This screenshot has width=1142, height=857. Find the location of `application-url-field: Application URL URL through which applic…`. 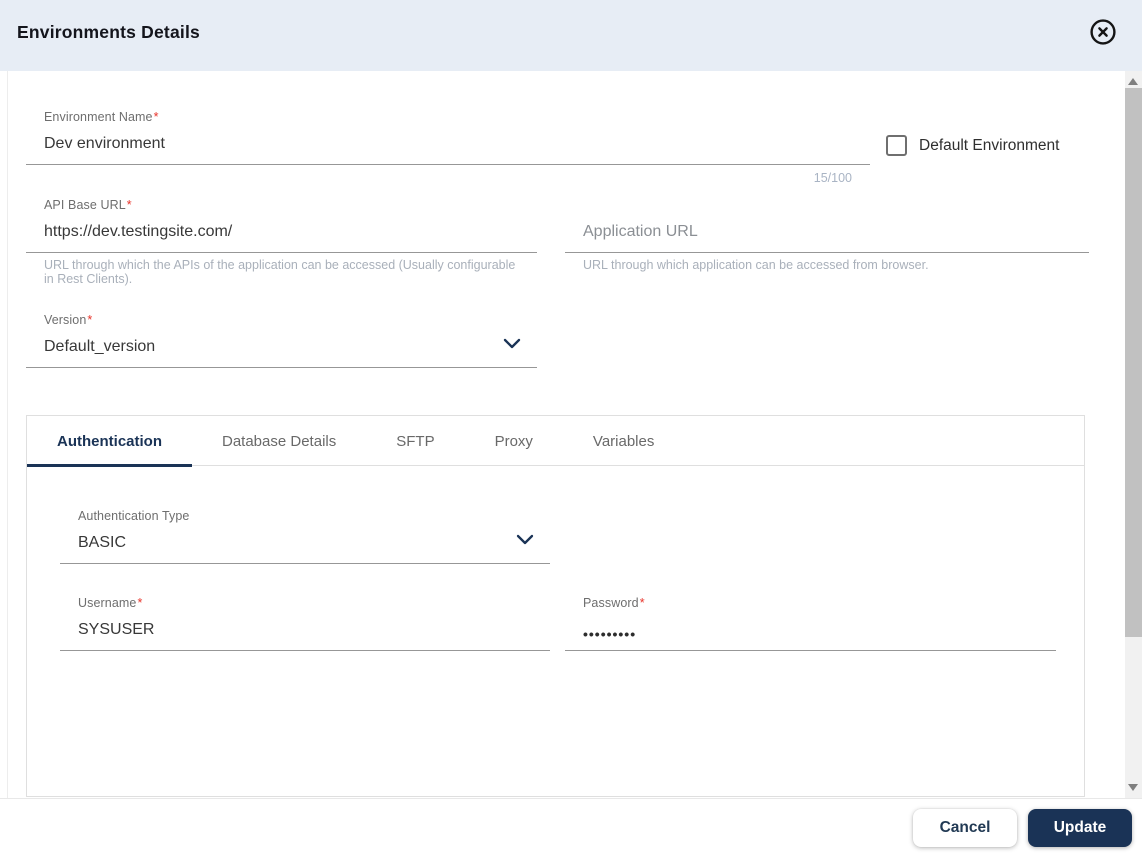

application-url-field: Application URL URL through which applic… is located at coordinates (827, 235).